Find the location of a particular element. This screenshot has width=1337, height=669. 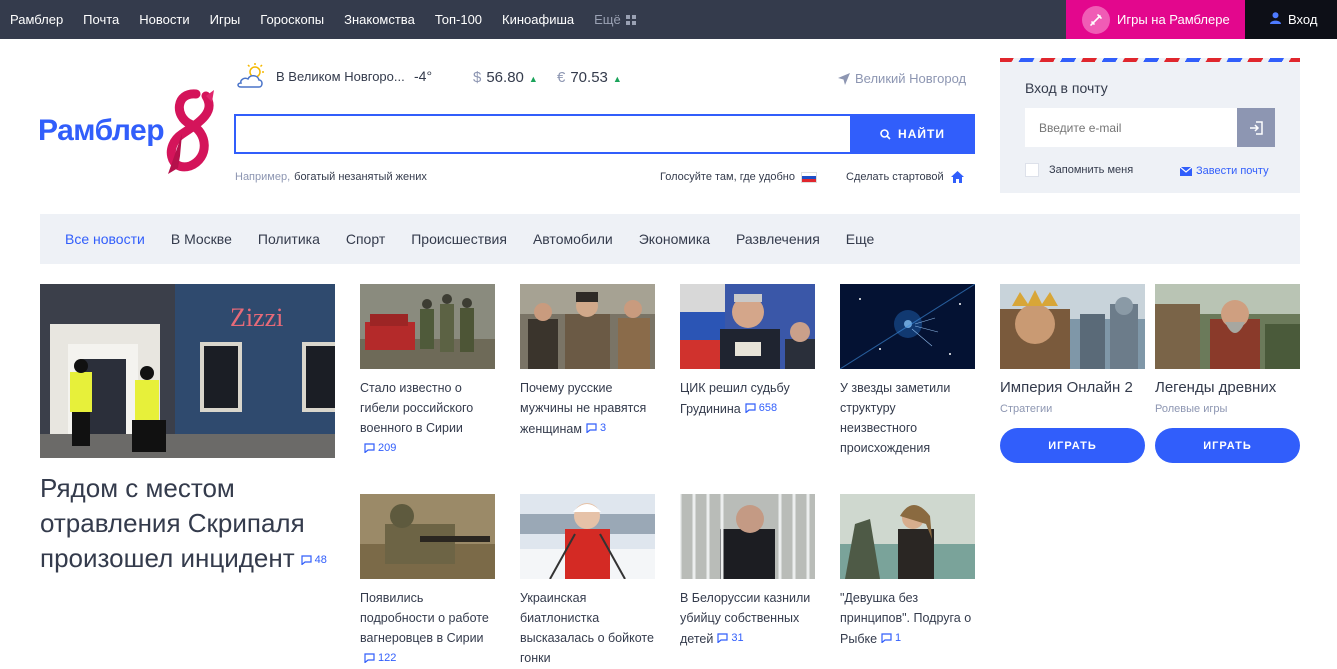

rambler-logo: Рамблер is located at coordinates (128, 131).